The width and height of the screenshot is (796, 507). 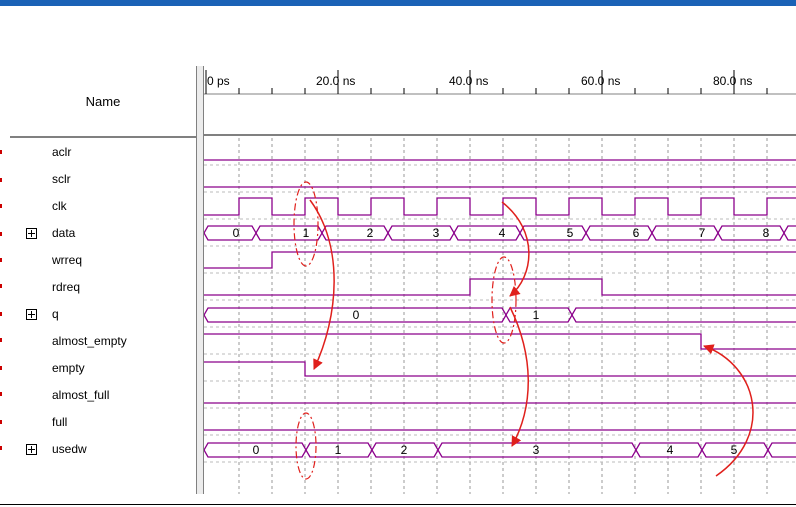 I want to click on empty-waveform, so click(x=500, y=369).